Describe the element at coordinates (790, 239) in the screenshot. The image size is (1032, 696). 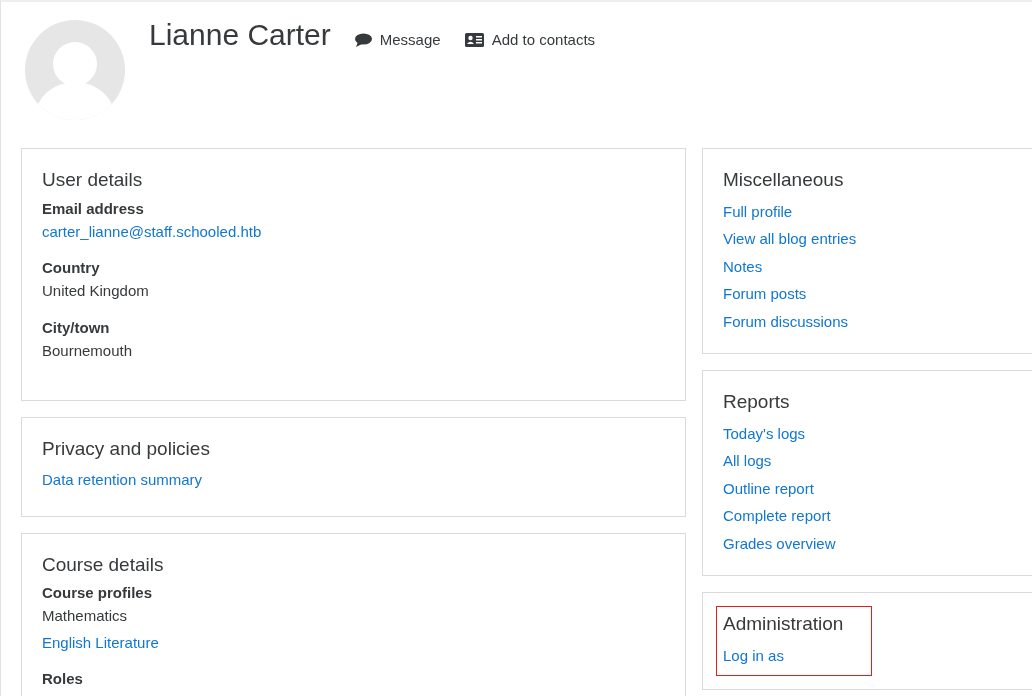
I see `nav-link: View all blog entries` at that location.